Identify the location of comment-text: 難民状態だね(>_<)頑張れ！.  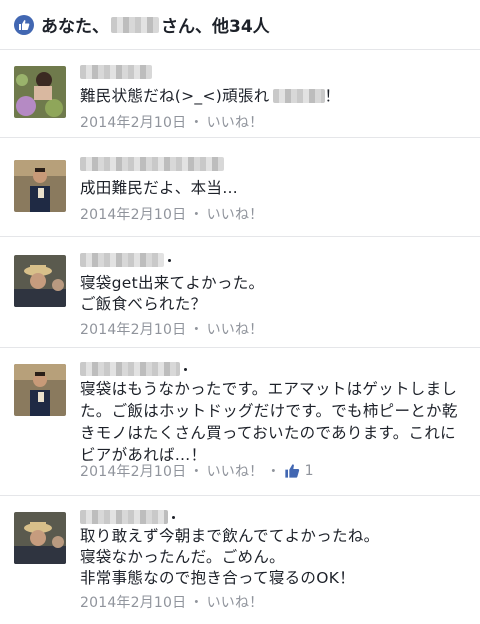
(210, 96).